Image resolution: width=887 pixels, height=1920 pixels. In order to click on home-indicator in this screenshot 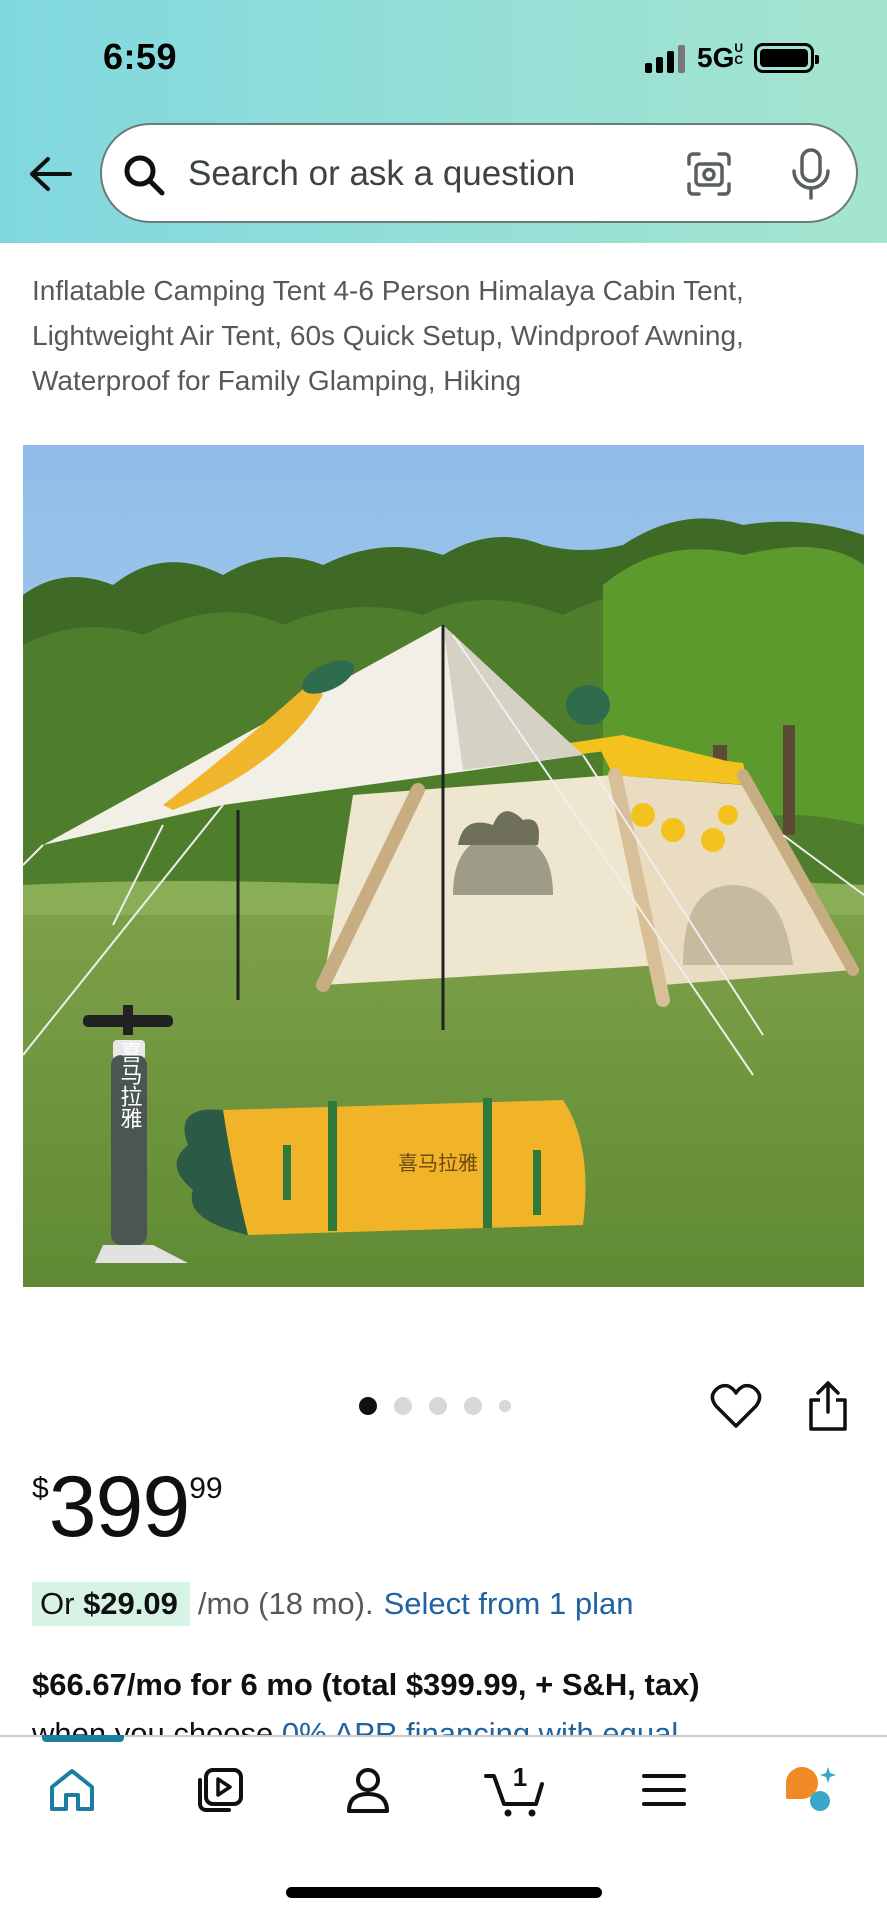, I will do `click(444, 1892)`.